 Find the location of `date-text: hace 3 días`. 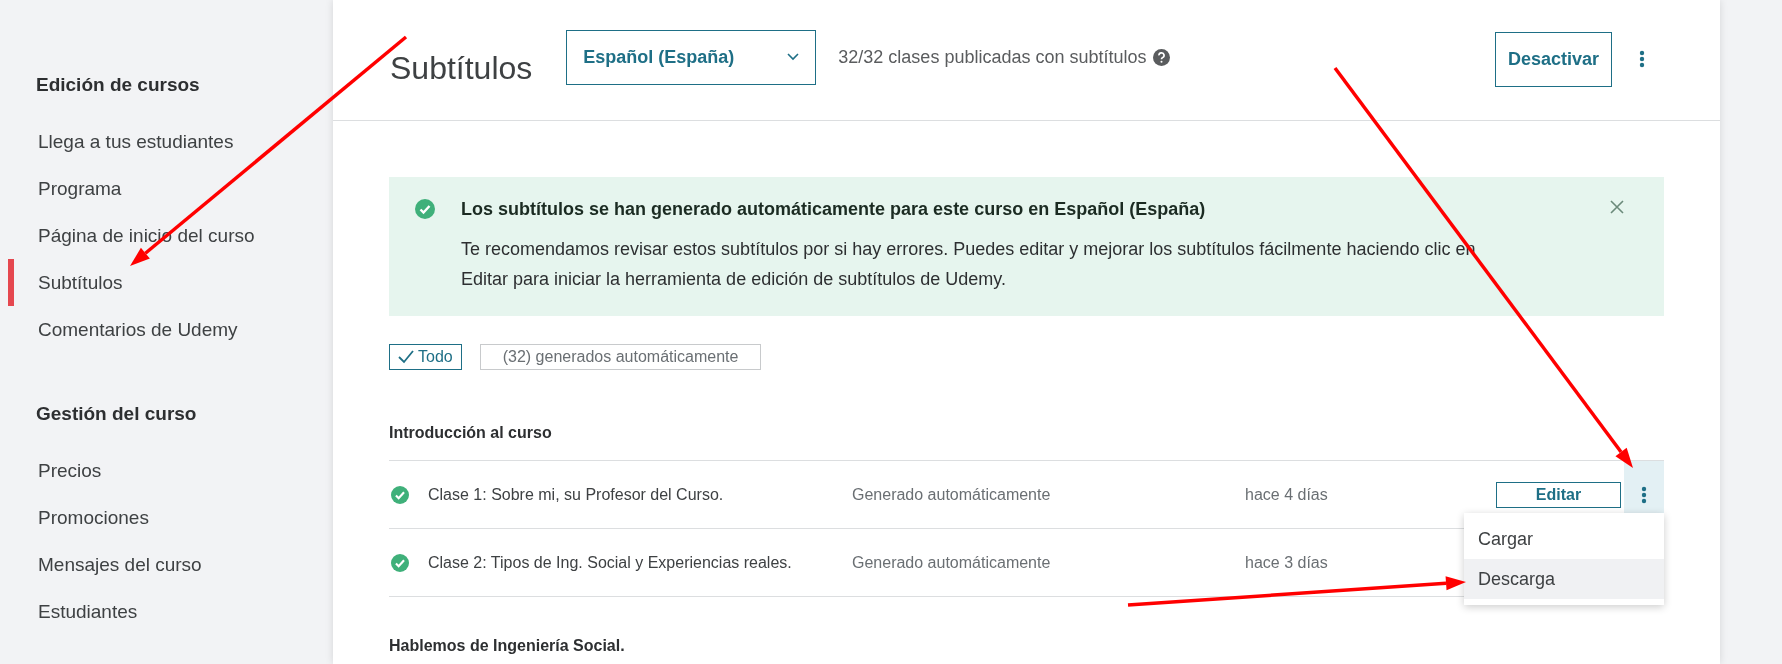

date-text: hace 3 días is located at coordinates (1287, 562).